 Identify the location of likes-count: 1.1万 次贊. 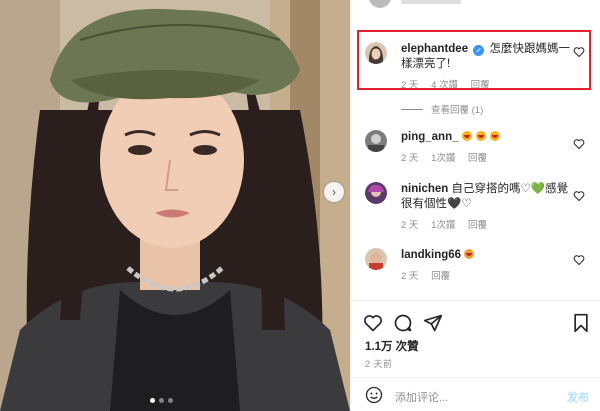
(392, 346).